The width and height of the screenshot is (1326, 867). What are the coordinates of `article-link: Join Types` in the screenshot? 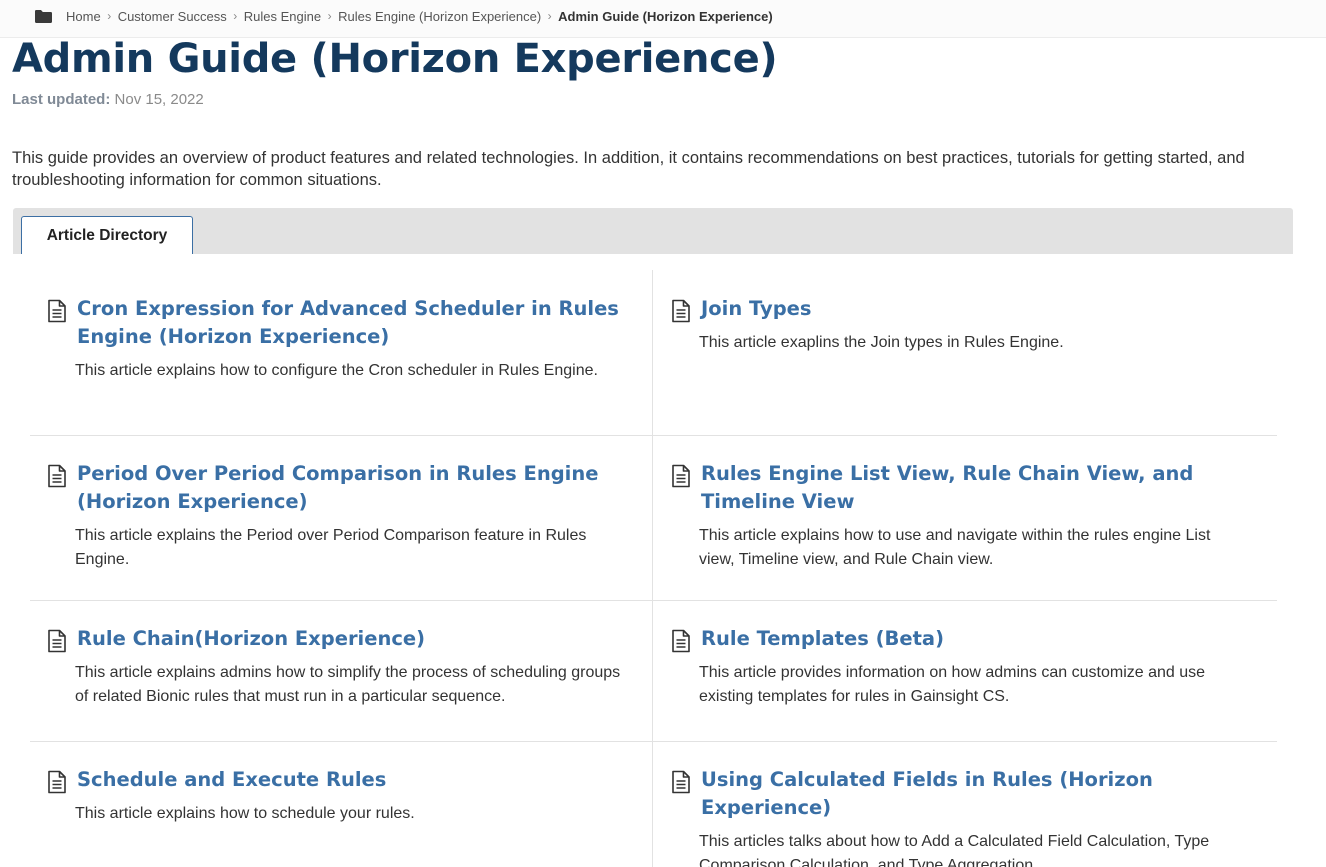 It's located at (756, 309).